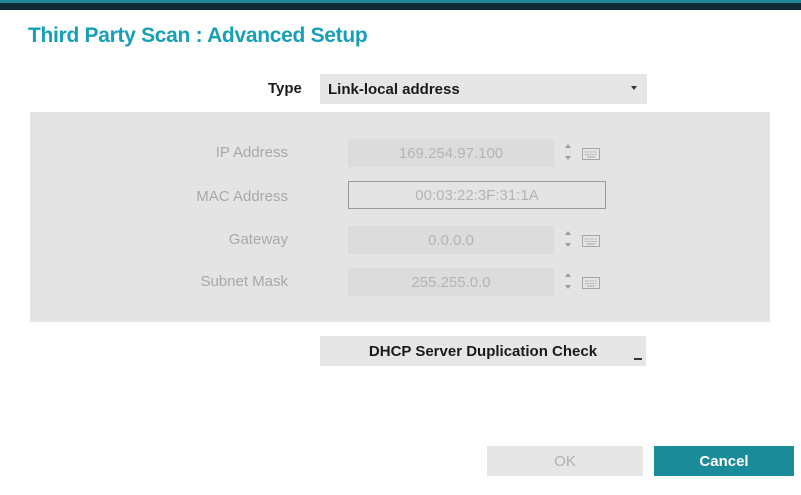 The image size is (801, 495). What do you see at coordinates (568, 282) in the screenshot?
I see `subnet-mask-spinner-icon` at bounding box center [568, 282].